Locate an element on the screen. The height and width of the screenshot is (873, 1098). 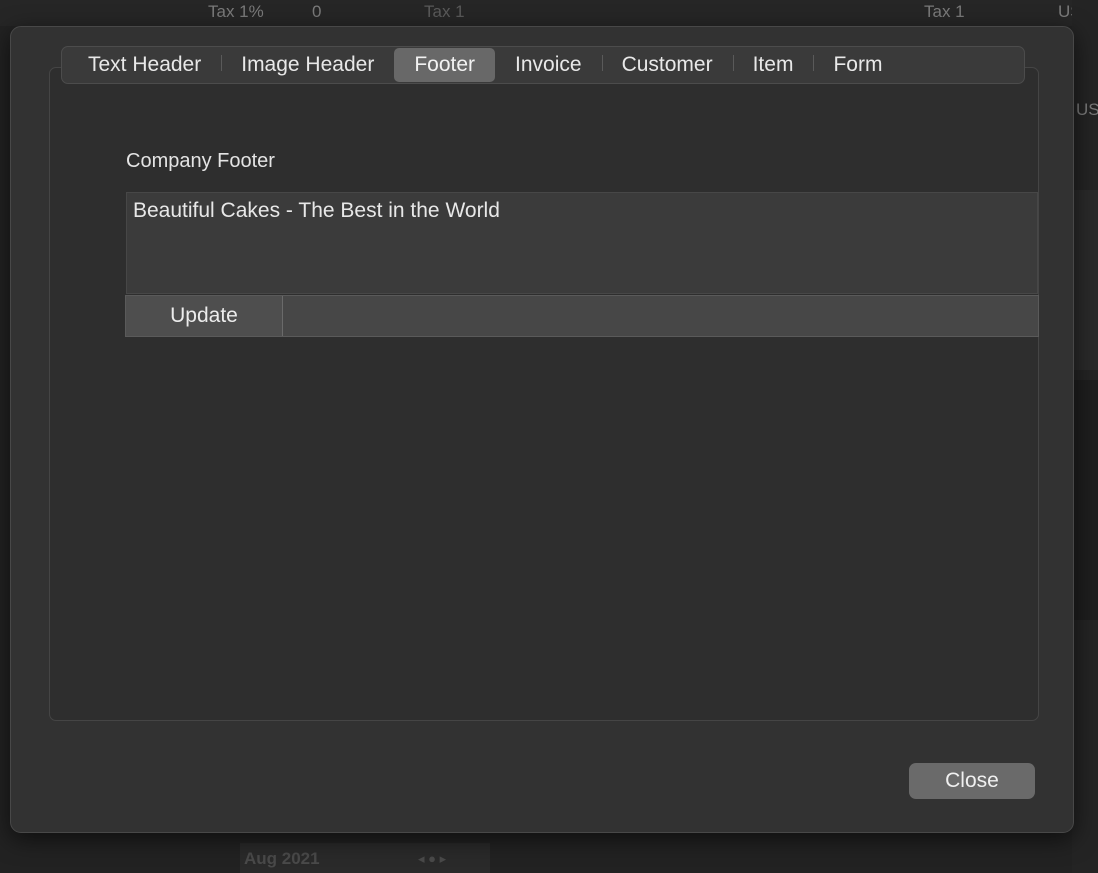
bg-side-block is located at coordinates (1085, 280).